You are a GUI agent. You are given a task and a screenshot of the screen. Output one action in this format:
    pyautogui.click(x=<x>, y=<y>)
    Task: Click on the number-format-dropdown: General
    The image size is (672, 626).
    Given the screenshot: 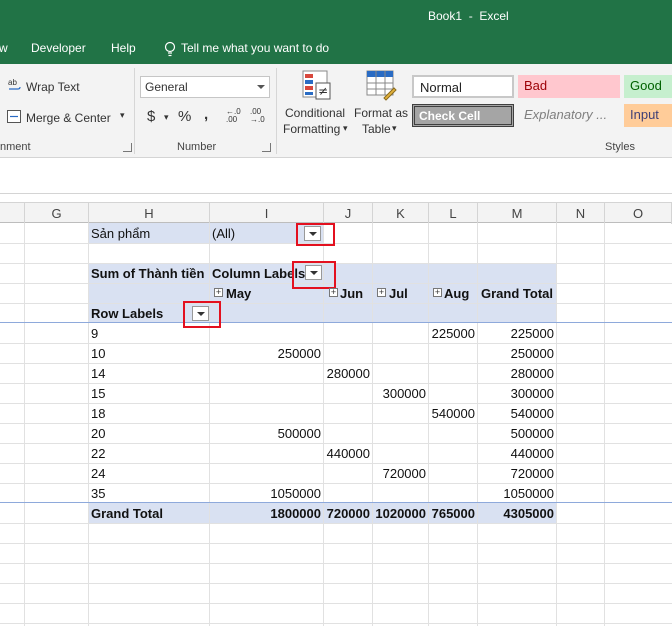 What is the action you would take?
    pyautogui.click(x=205, y=87)
    